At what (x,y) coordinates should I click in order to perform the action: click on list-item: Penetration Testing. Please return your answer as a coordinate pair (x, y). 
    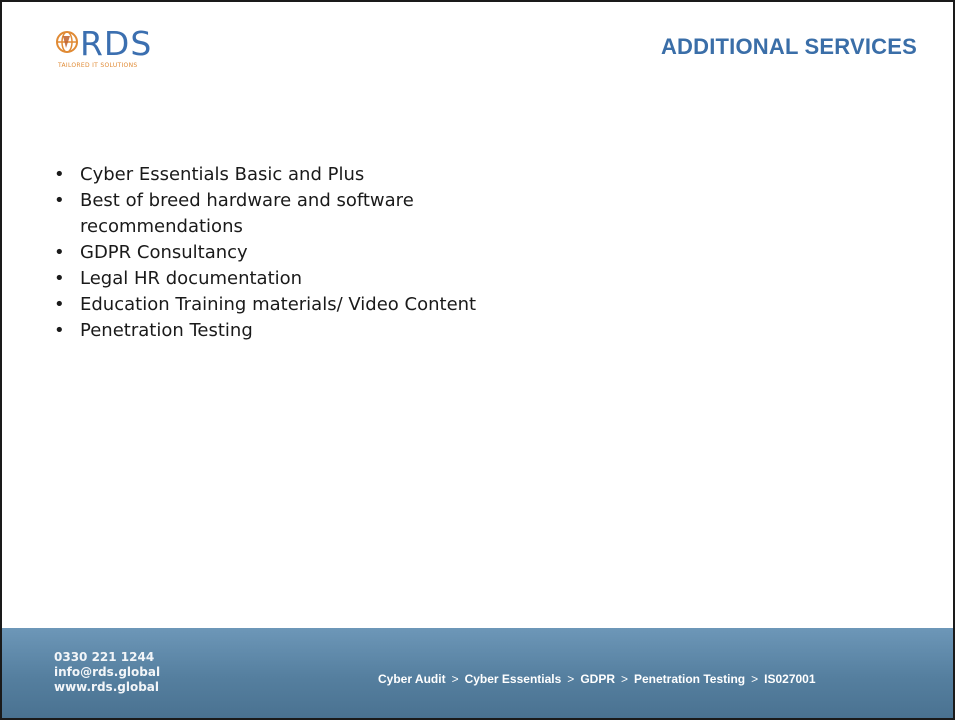
    Looking at the image, I should click on (288, 331).